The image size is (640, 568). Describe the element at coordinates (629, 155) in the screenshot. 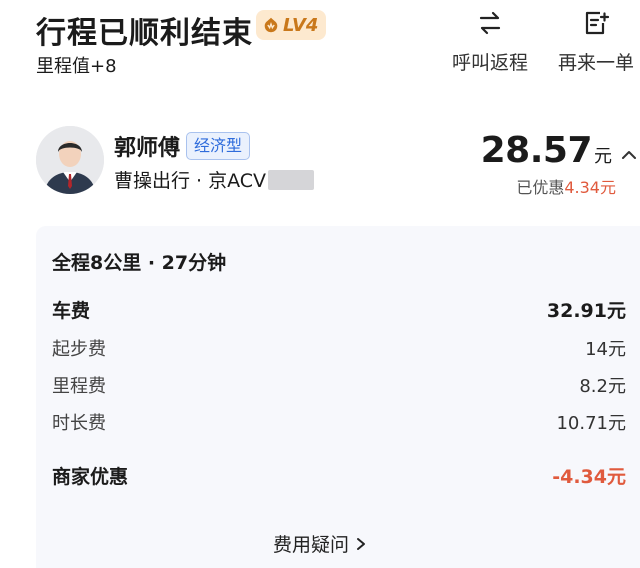

I see `chevron-up-icon` at that location.